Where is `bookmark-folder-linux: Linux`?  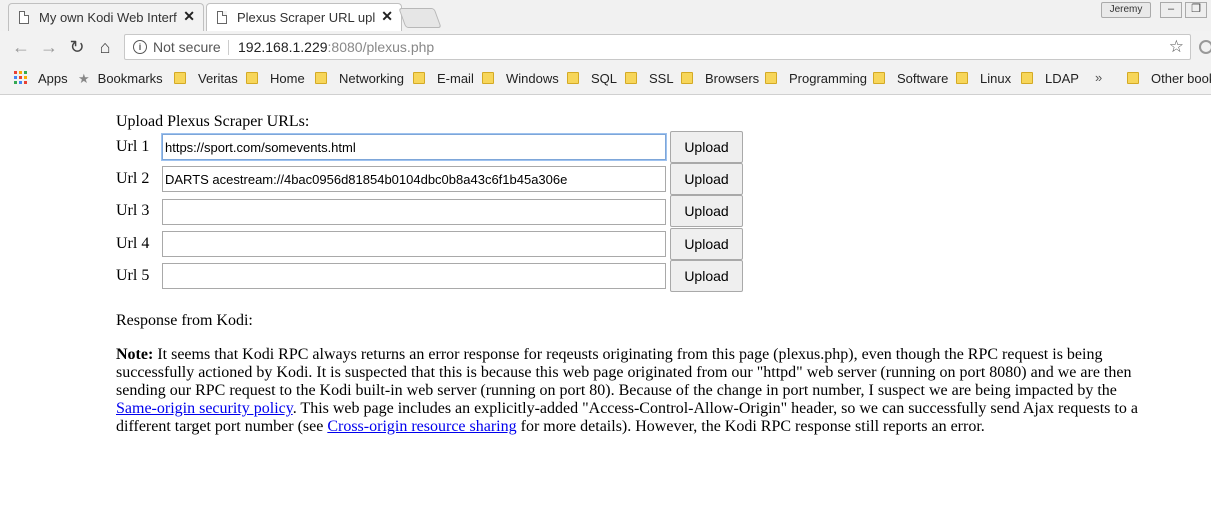 bookmark-folder-linux: Linux is located at coordinates (983, 78).